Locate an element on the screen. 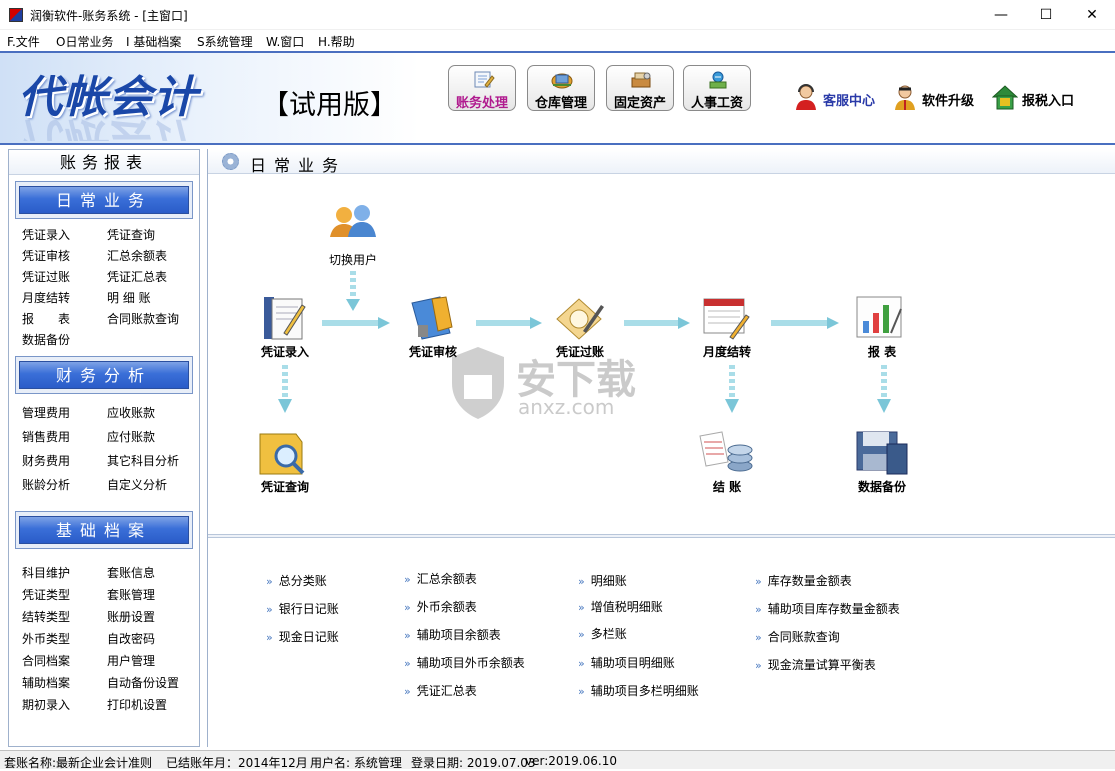 The width and height of the screenshot is (1115, 771). menu-window: W.窗口 is located at coordinates (285, 41).